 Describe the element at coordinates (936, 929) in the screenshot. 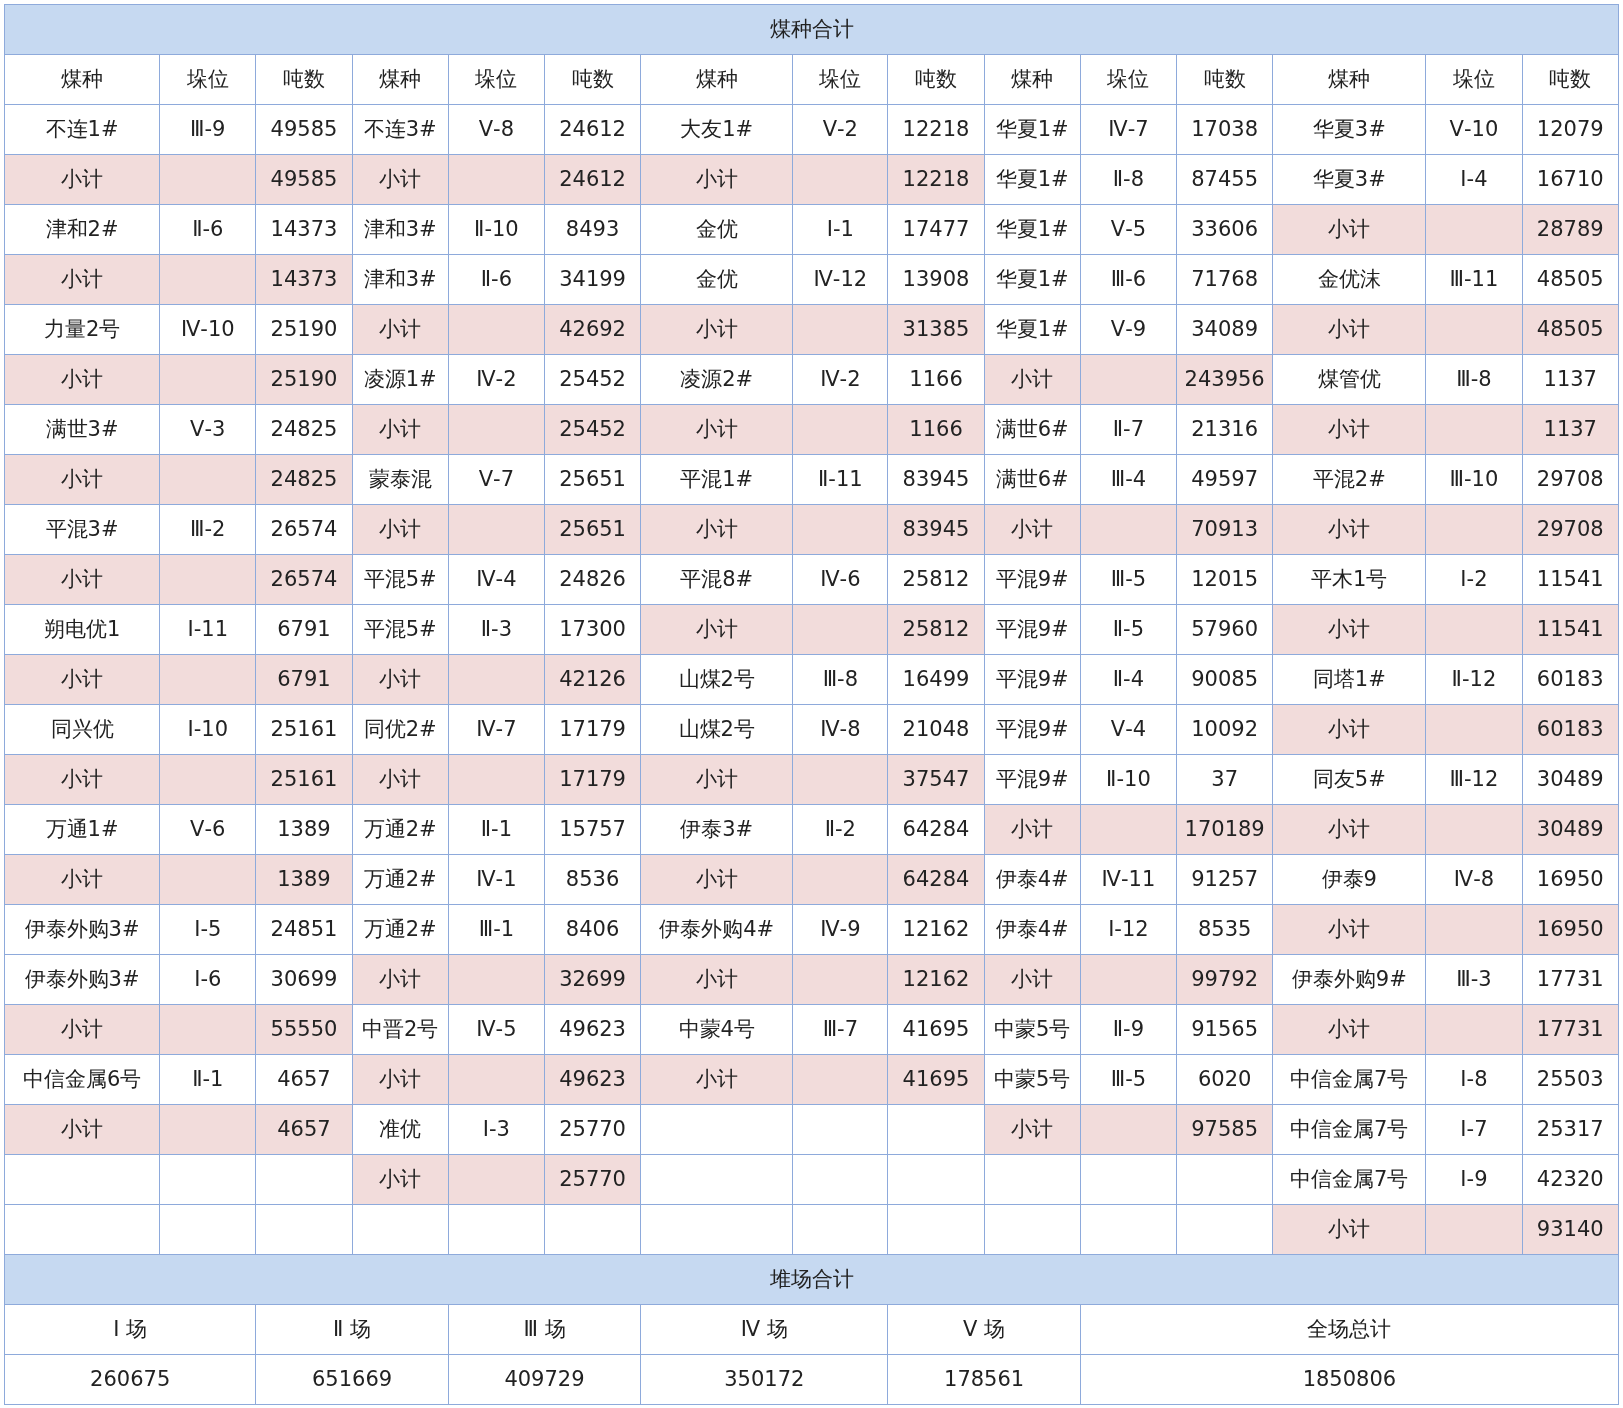

I see `table-cell: 12162` at that location.